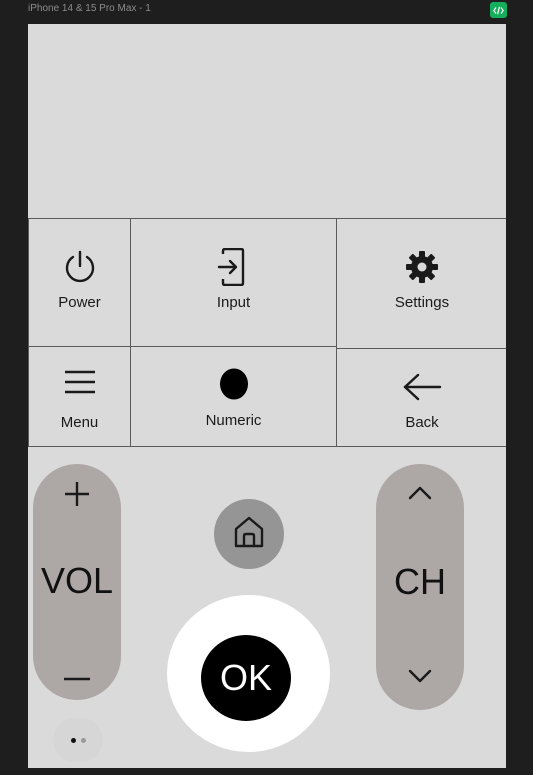 The image size is (533, 775). What do you see at coordinates (79, 302) in the screenshot?
I see `power-label: Power` at bounding box center [79, 302].